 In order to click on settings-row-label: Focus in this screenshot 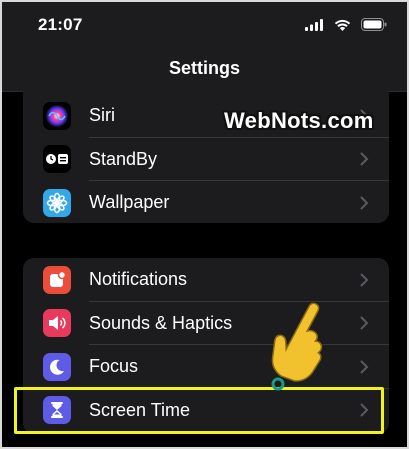, I will do `click(114, 366)`.